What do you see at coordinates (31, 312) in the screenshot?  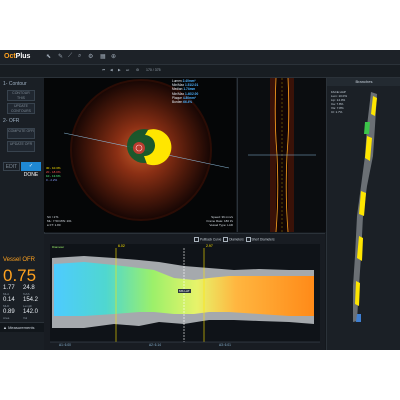 I see `metric-value: 142.0` at bounding box center [31, 312].